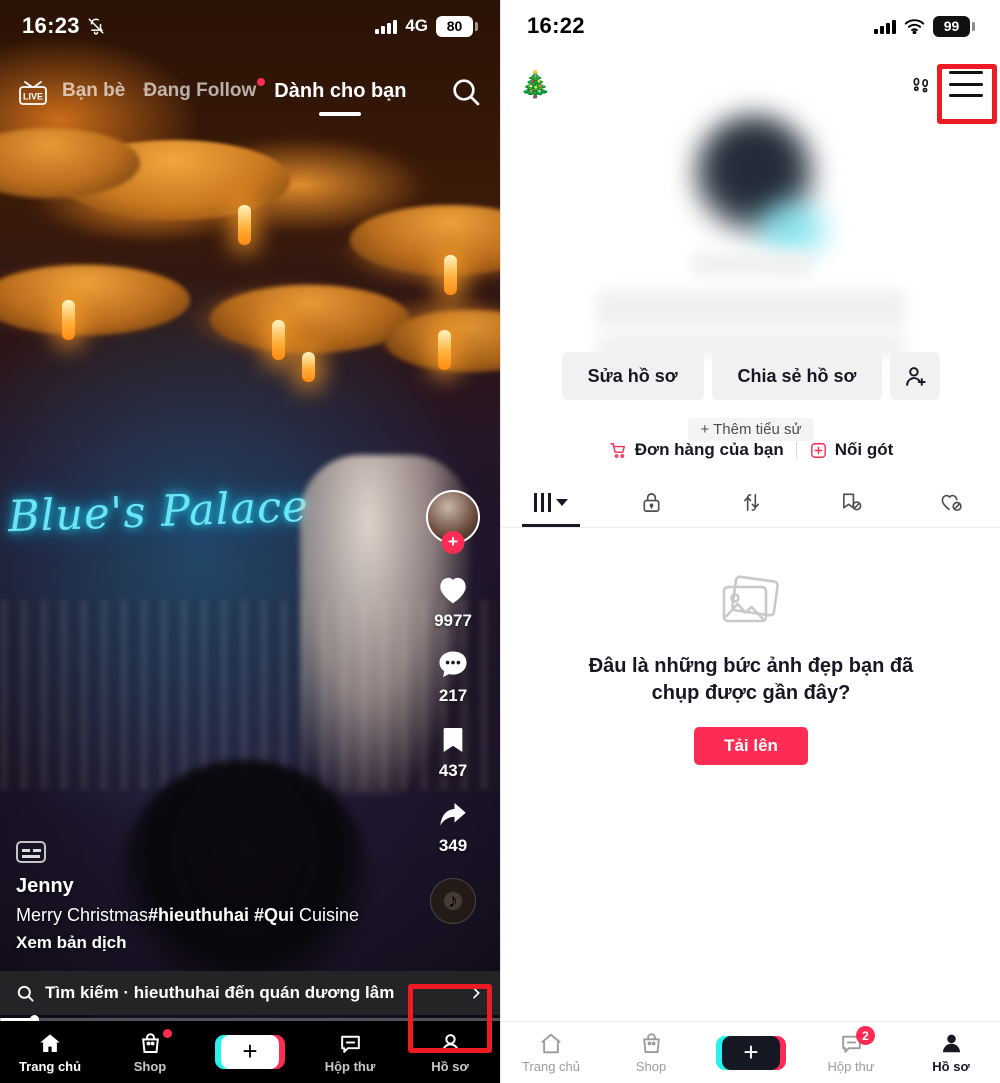 The image size is (1000, 1083). What do you see at coordinates (556, 25) in the screenshot?
I see `clock: 16:22` at bounding box center [556, 25].